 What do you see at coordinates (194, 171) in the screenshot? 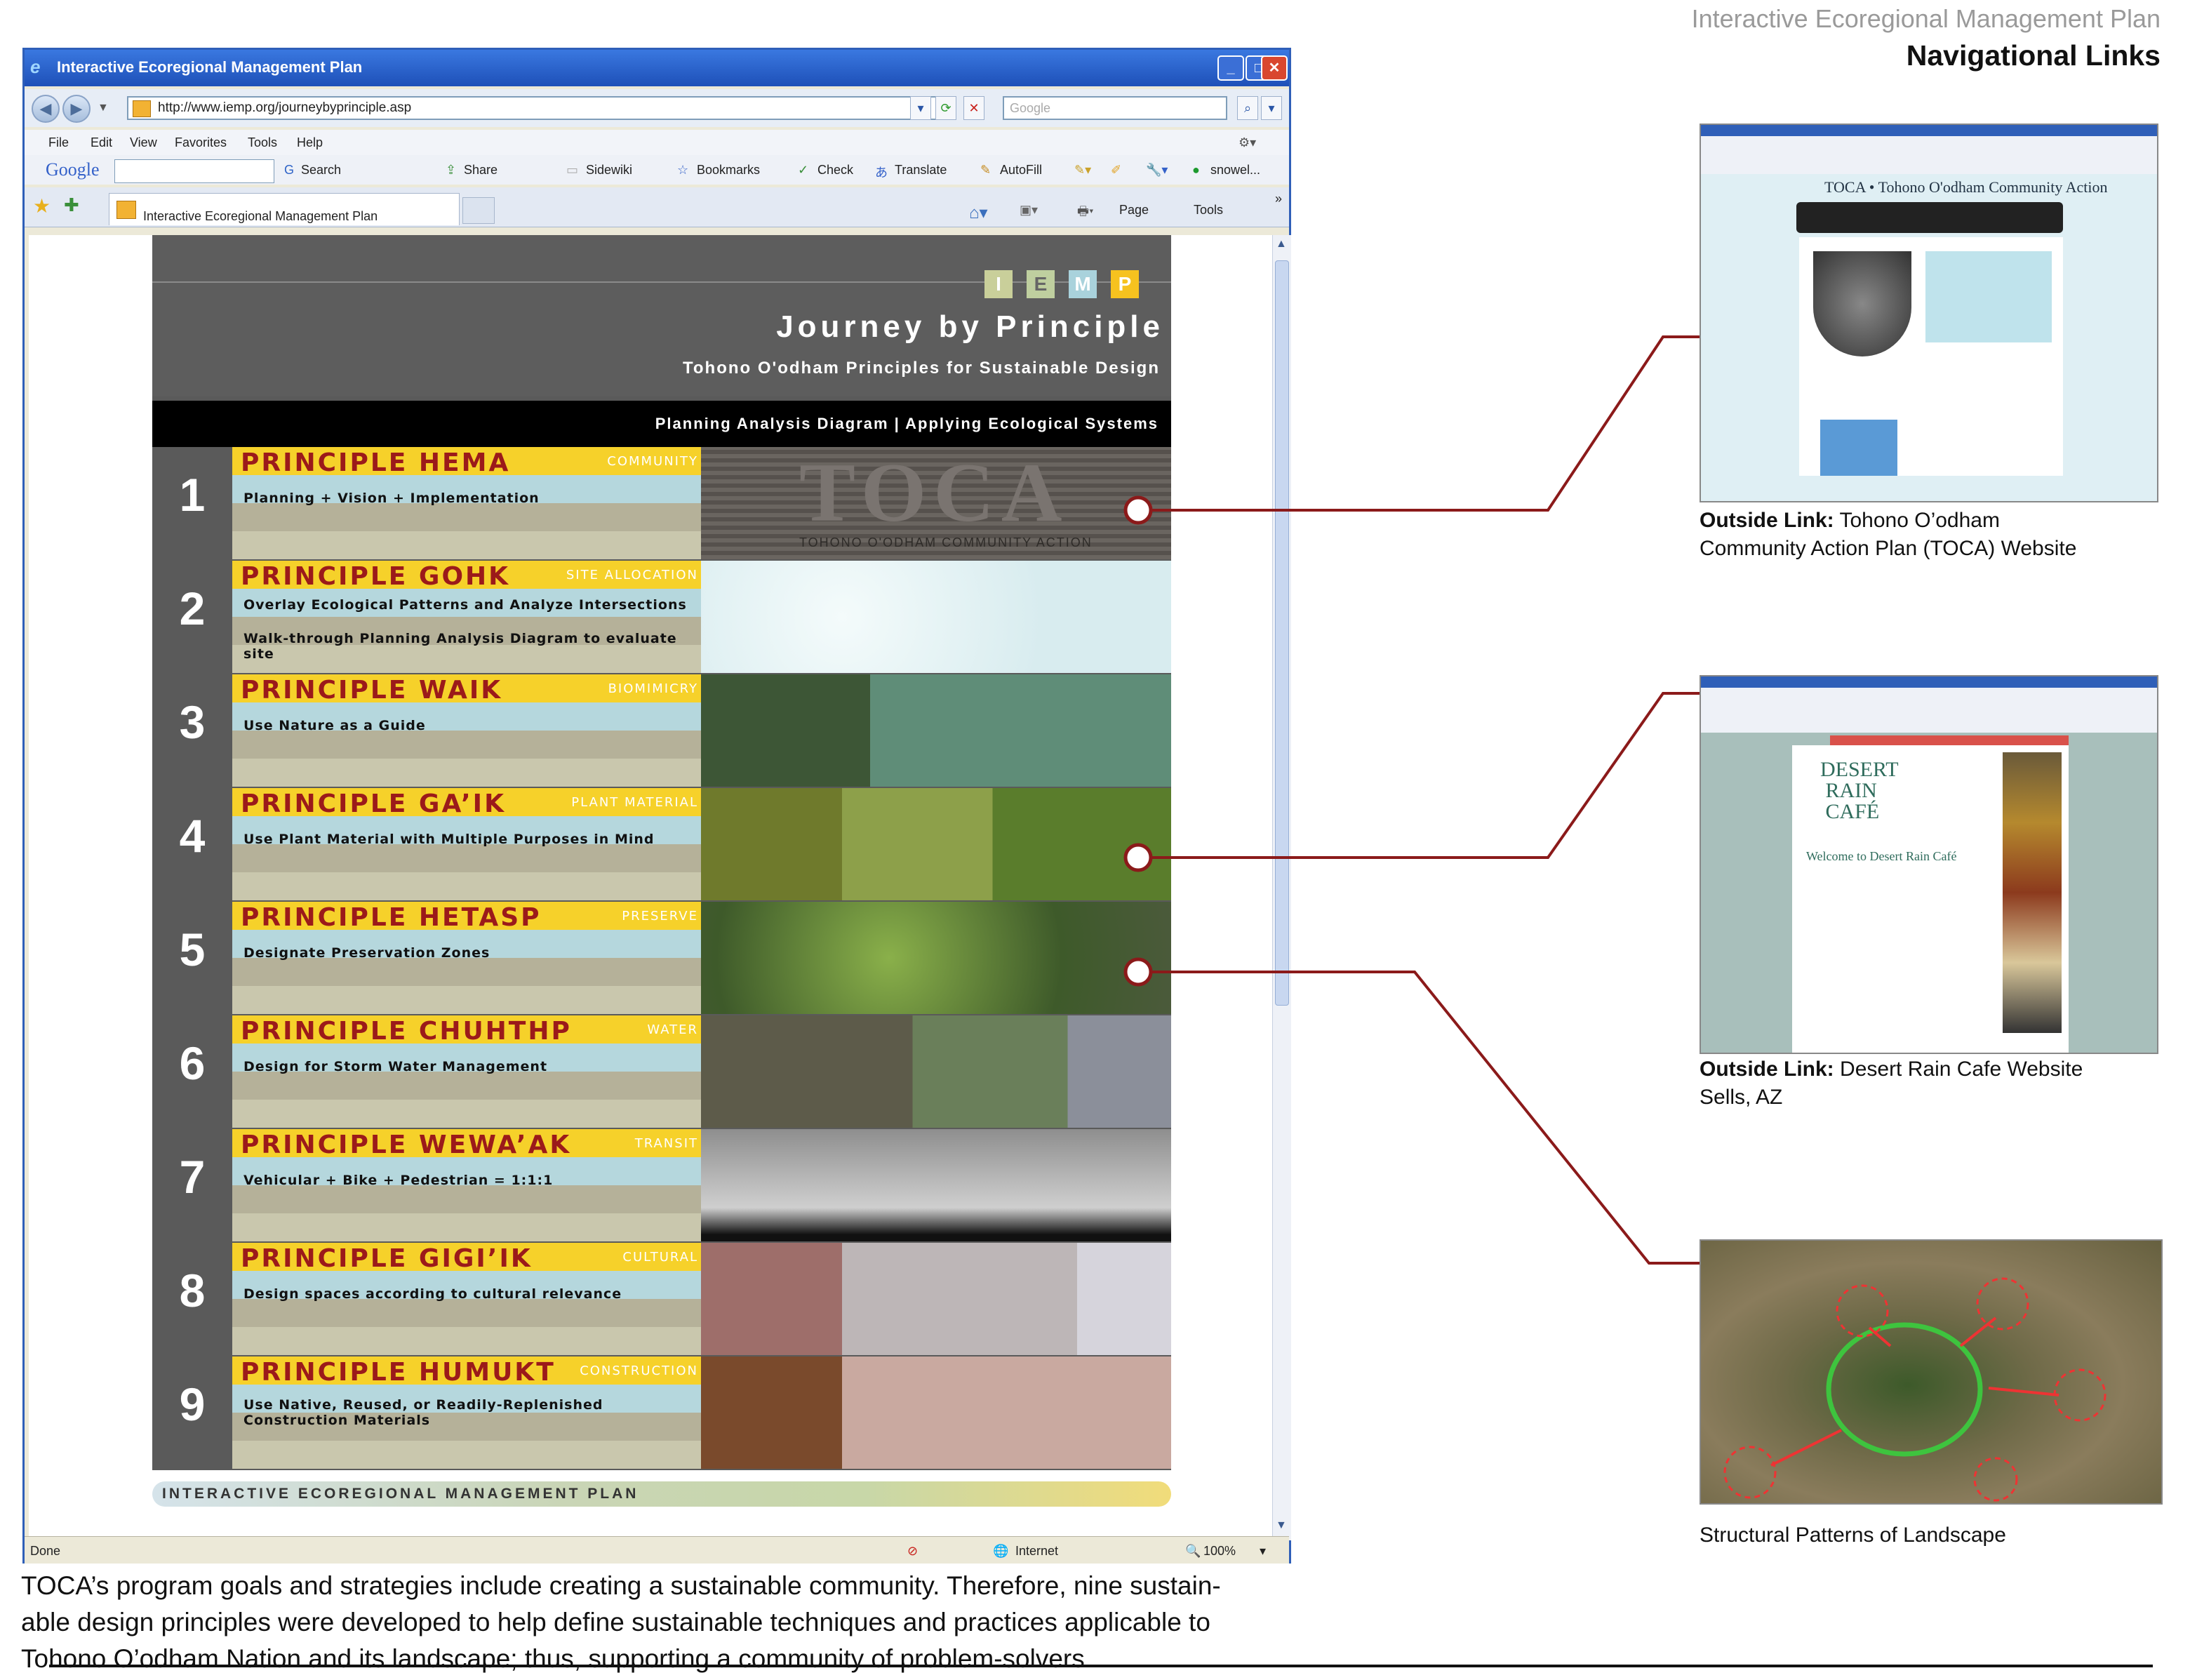
I see `google-search-input` at bounding box center [194, 171].